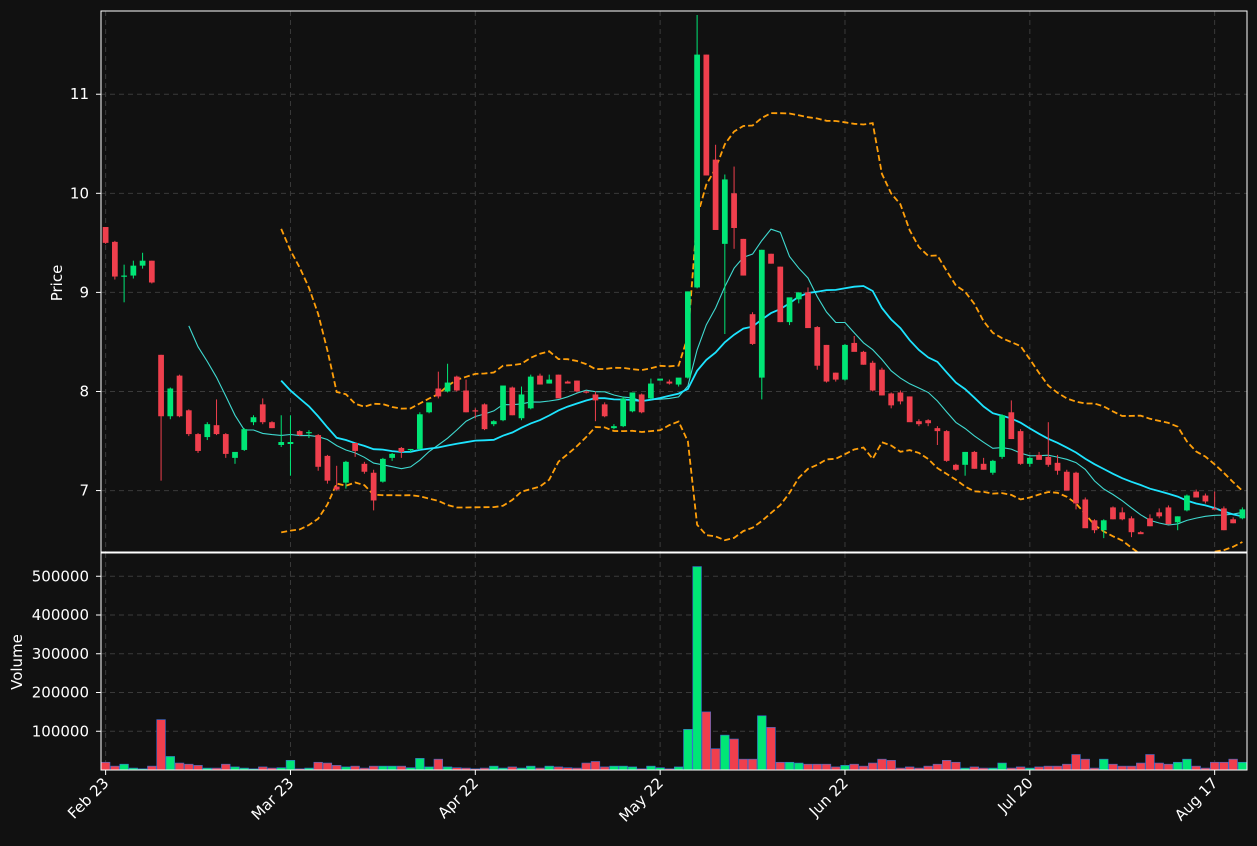  What do you see at coordinates (57, 283) in the screenshot?
I see `price-axis-label: Price` at bounding box center [57, 283].